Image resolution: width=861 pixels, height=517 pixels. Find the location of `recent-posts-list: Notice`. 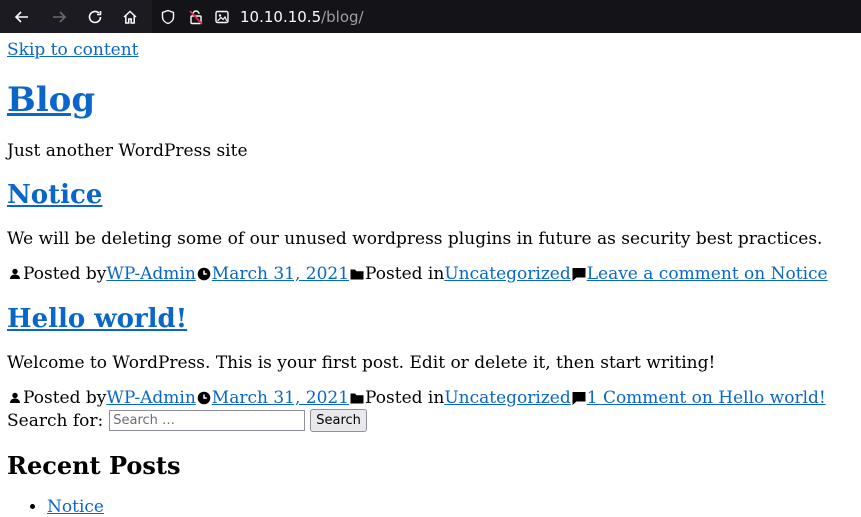

recent-posts-list: Notice is located at coordinates (55, 507).